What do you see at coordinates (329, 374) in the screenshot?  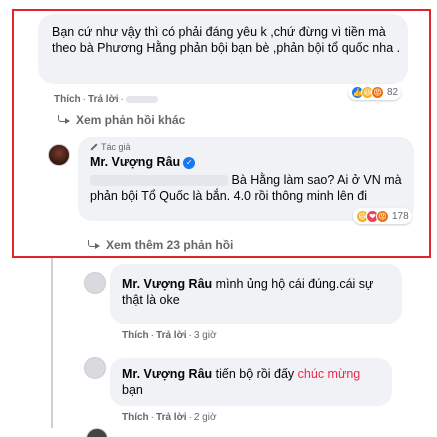 I see `reply-text-highlight: chúc mừng` at bounding box center [329, 374].